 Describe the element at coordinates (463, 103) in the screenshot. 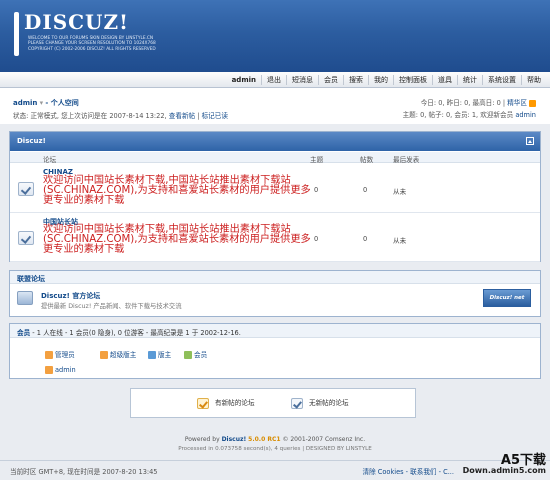

I see `daily-stats-text: 今日: 0, 昨日: 0, 最高日: 0 |` at that location.